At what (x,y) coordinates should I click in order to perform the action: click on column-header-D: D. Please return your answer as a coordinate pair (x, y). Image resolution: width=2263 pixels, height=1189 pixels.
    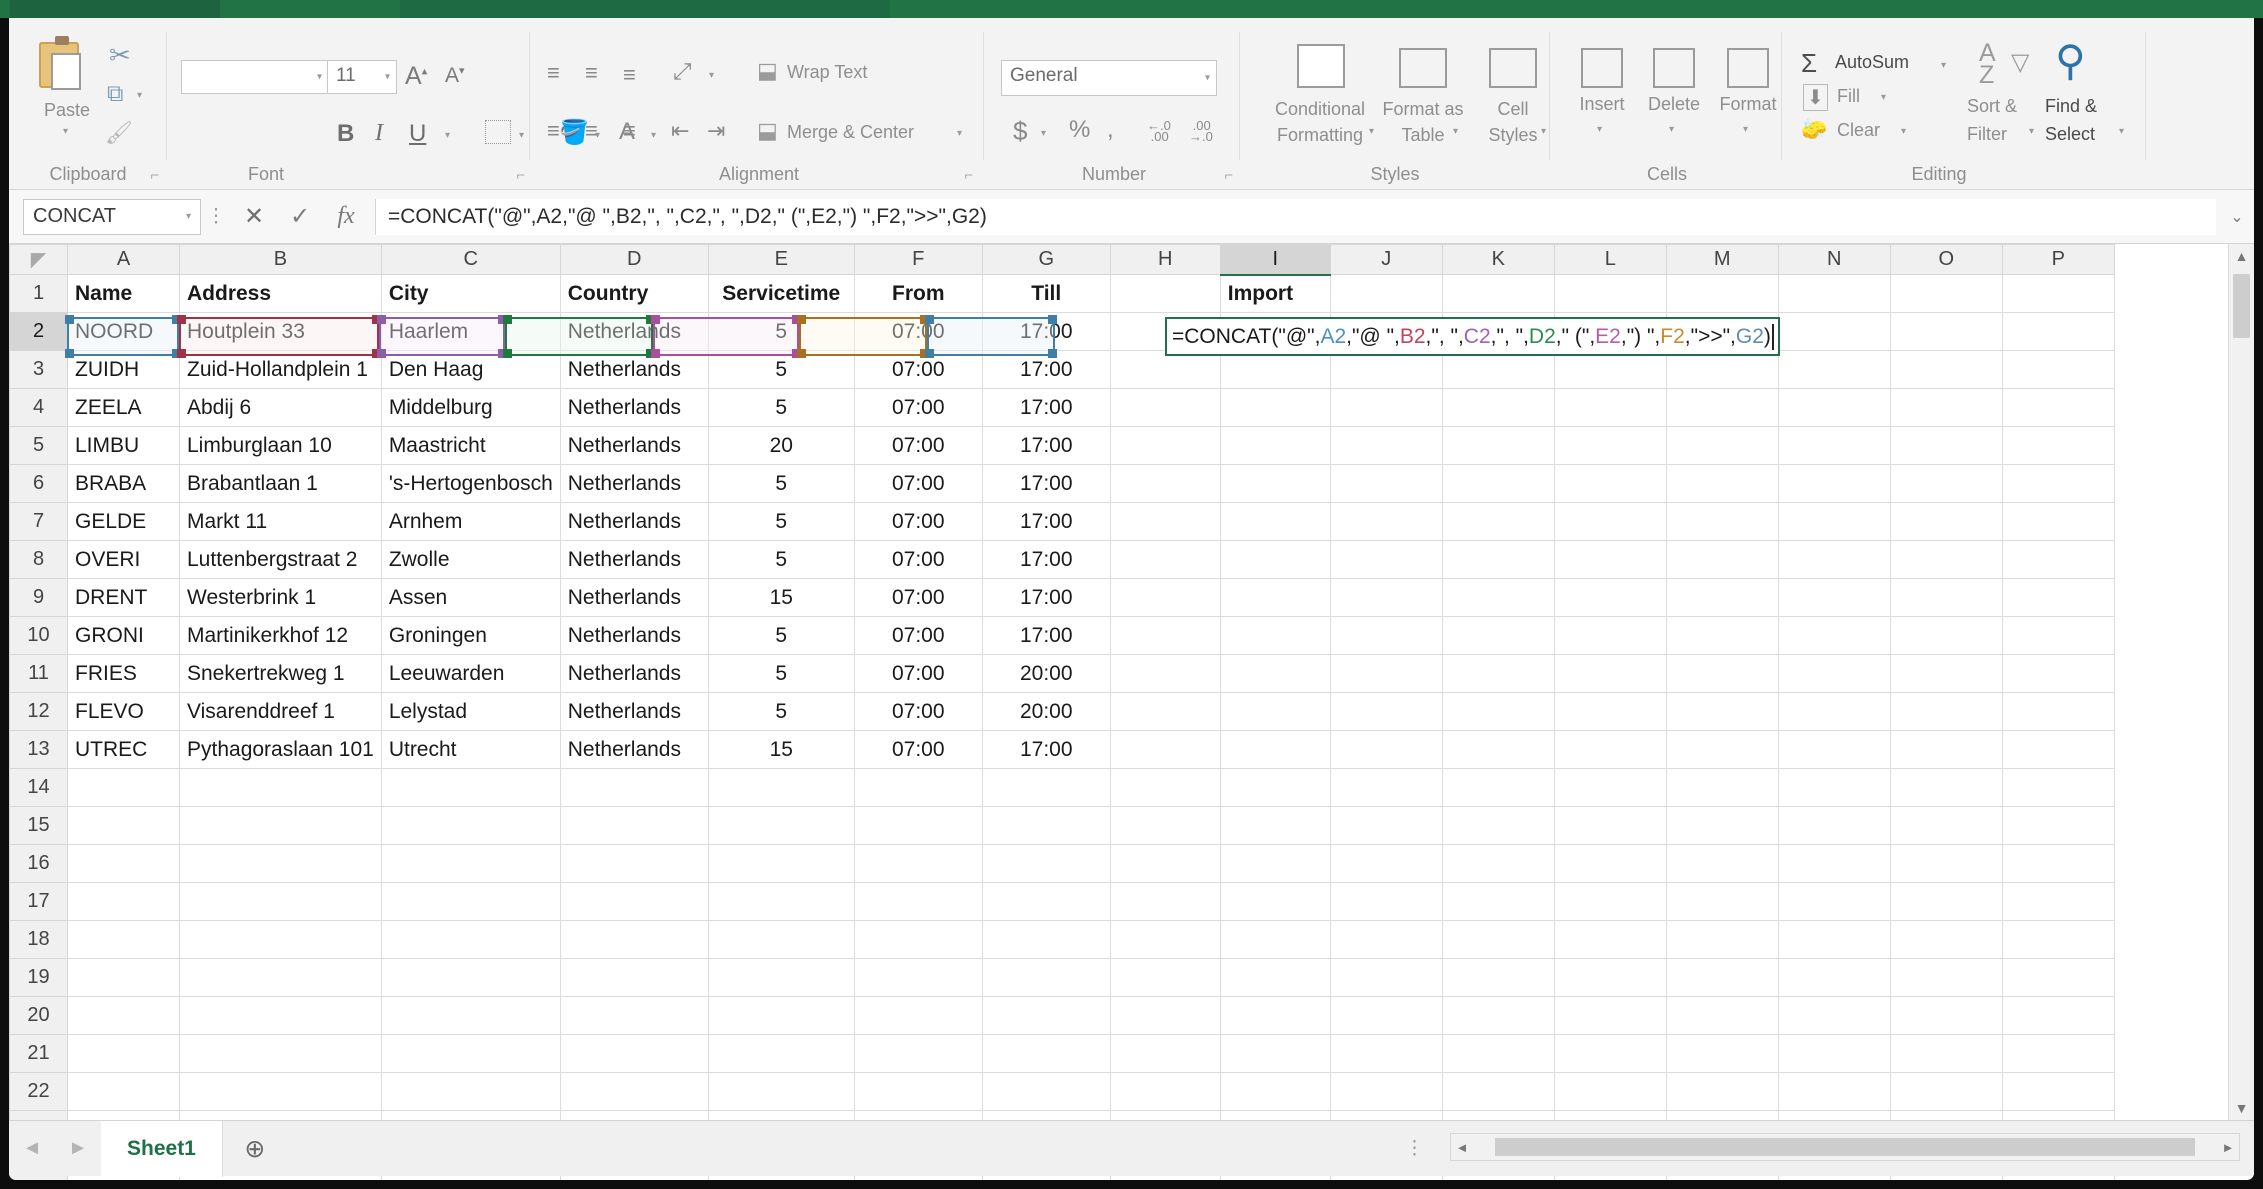
    Looking at the image, I should click on (634, 259).